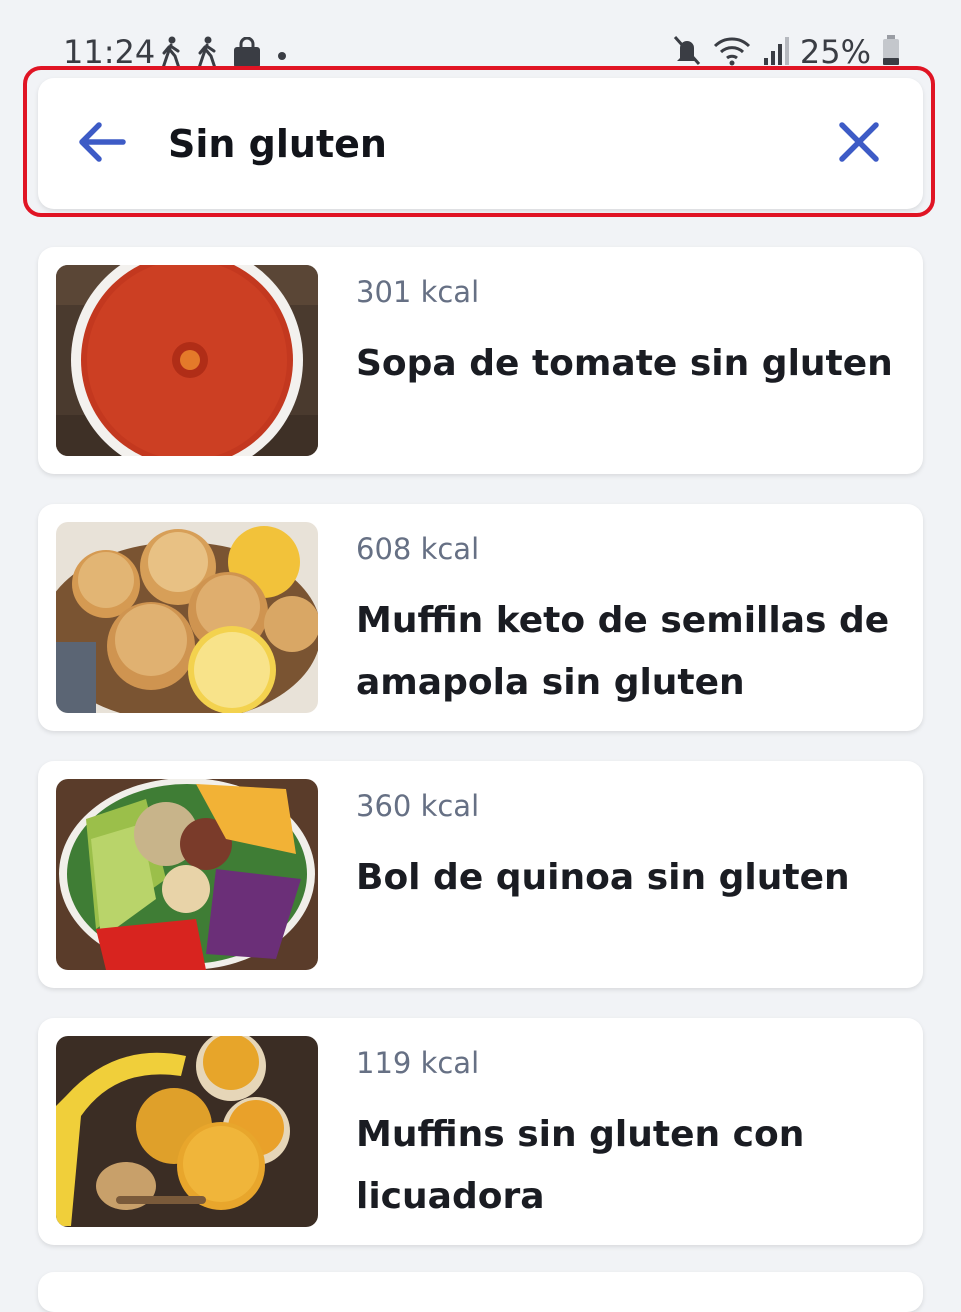  Describe the element at coordinates (732, 52) in the screenshot. I see `wifi-icon` at that location.